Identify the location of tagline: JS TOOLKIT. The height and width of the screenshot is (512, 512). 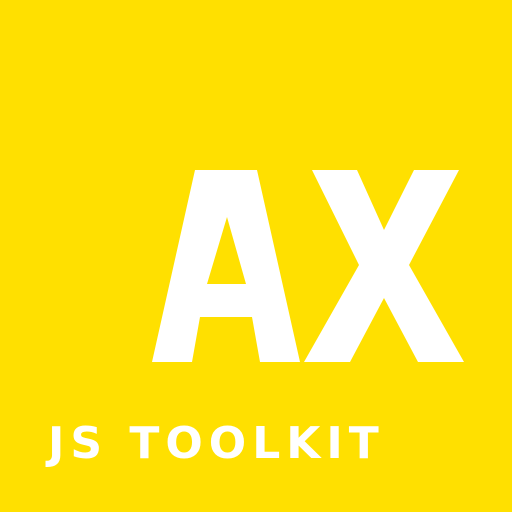
(216, 443).